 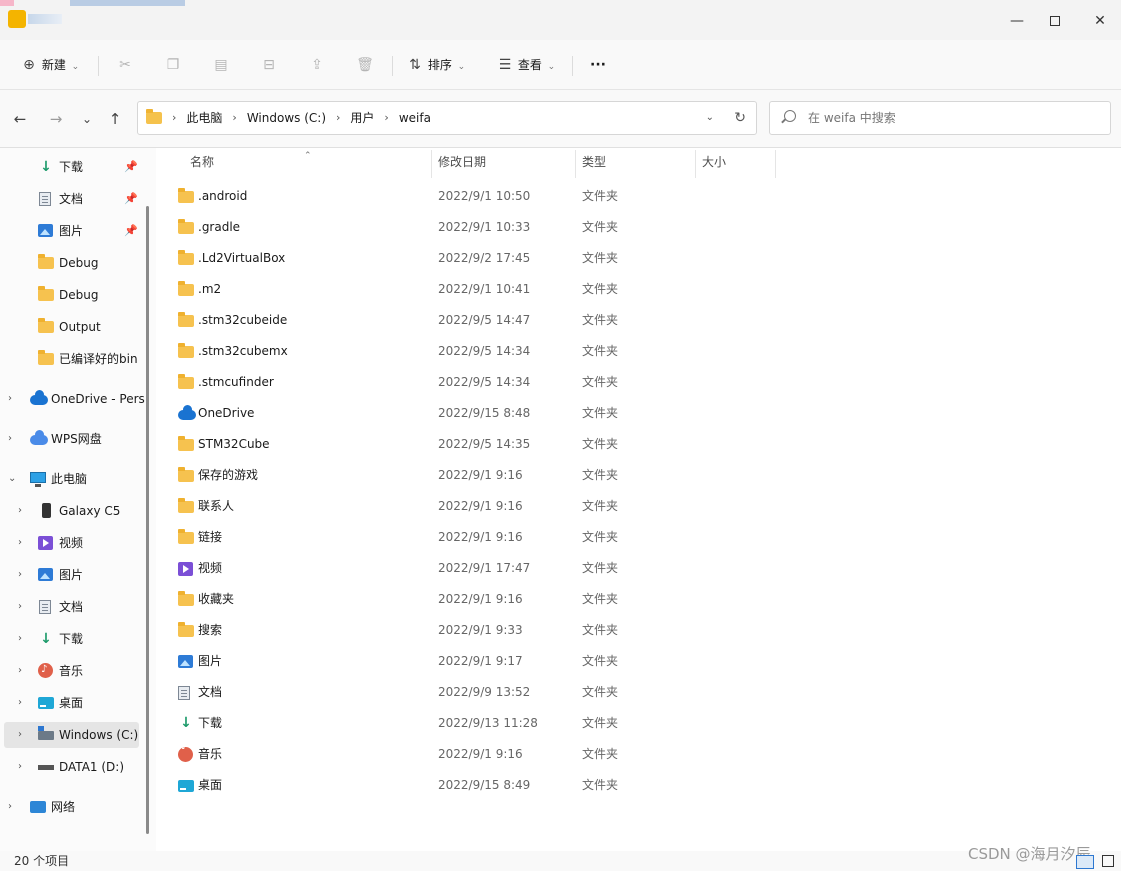 I want to click on file-row: ↓ 下载 2022/9/13 11:28 文件夹, so click(x=638, y=723).